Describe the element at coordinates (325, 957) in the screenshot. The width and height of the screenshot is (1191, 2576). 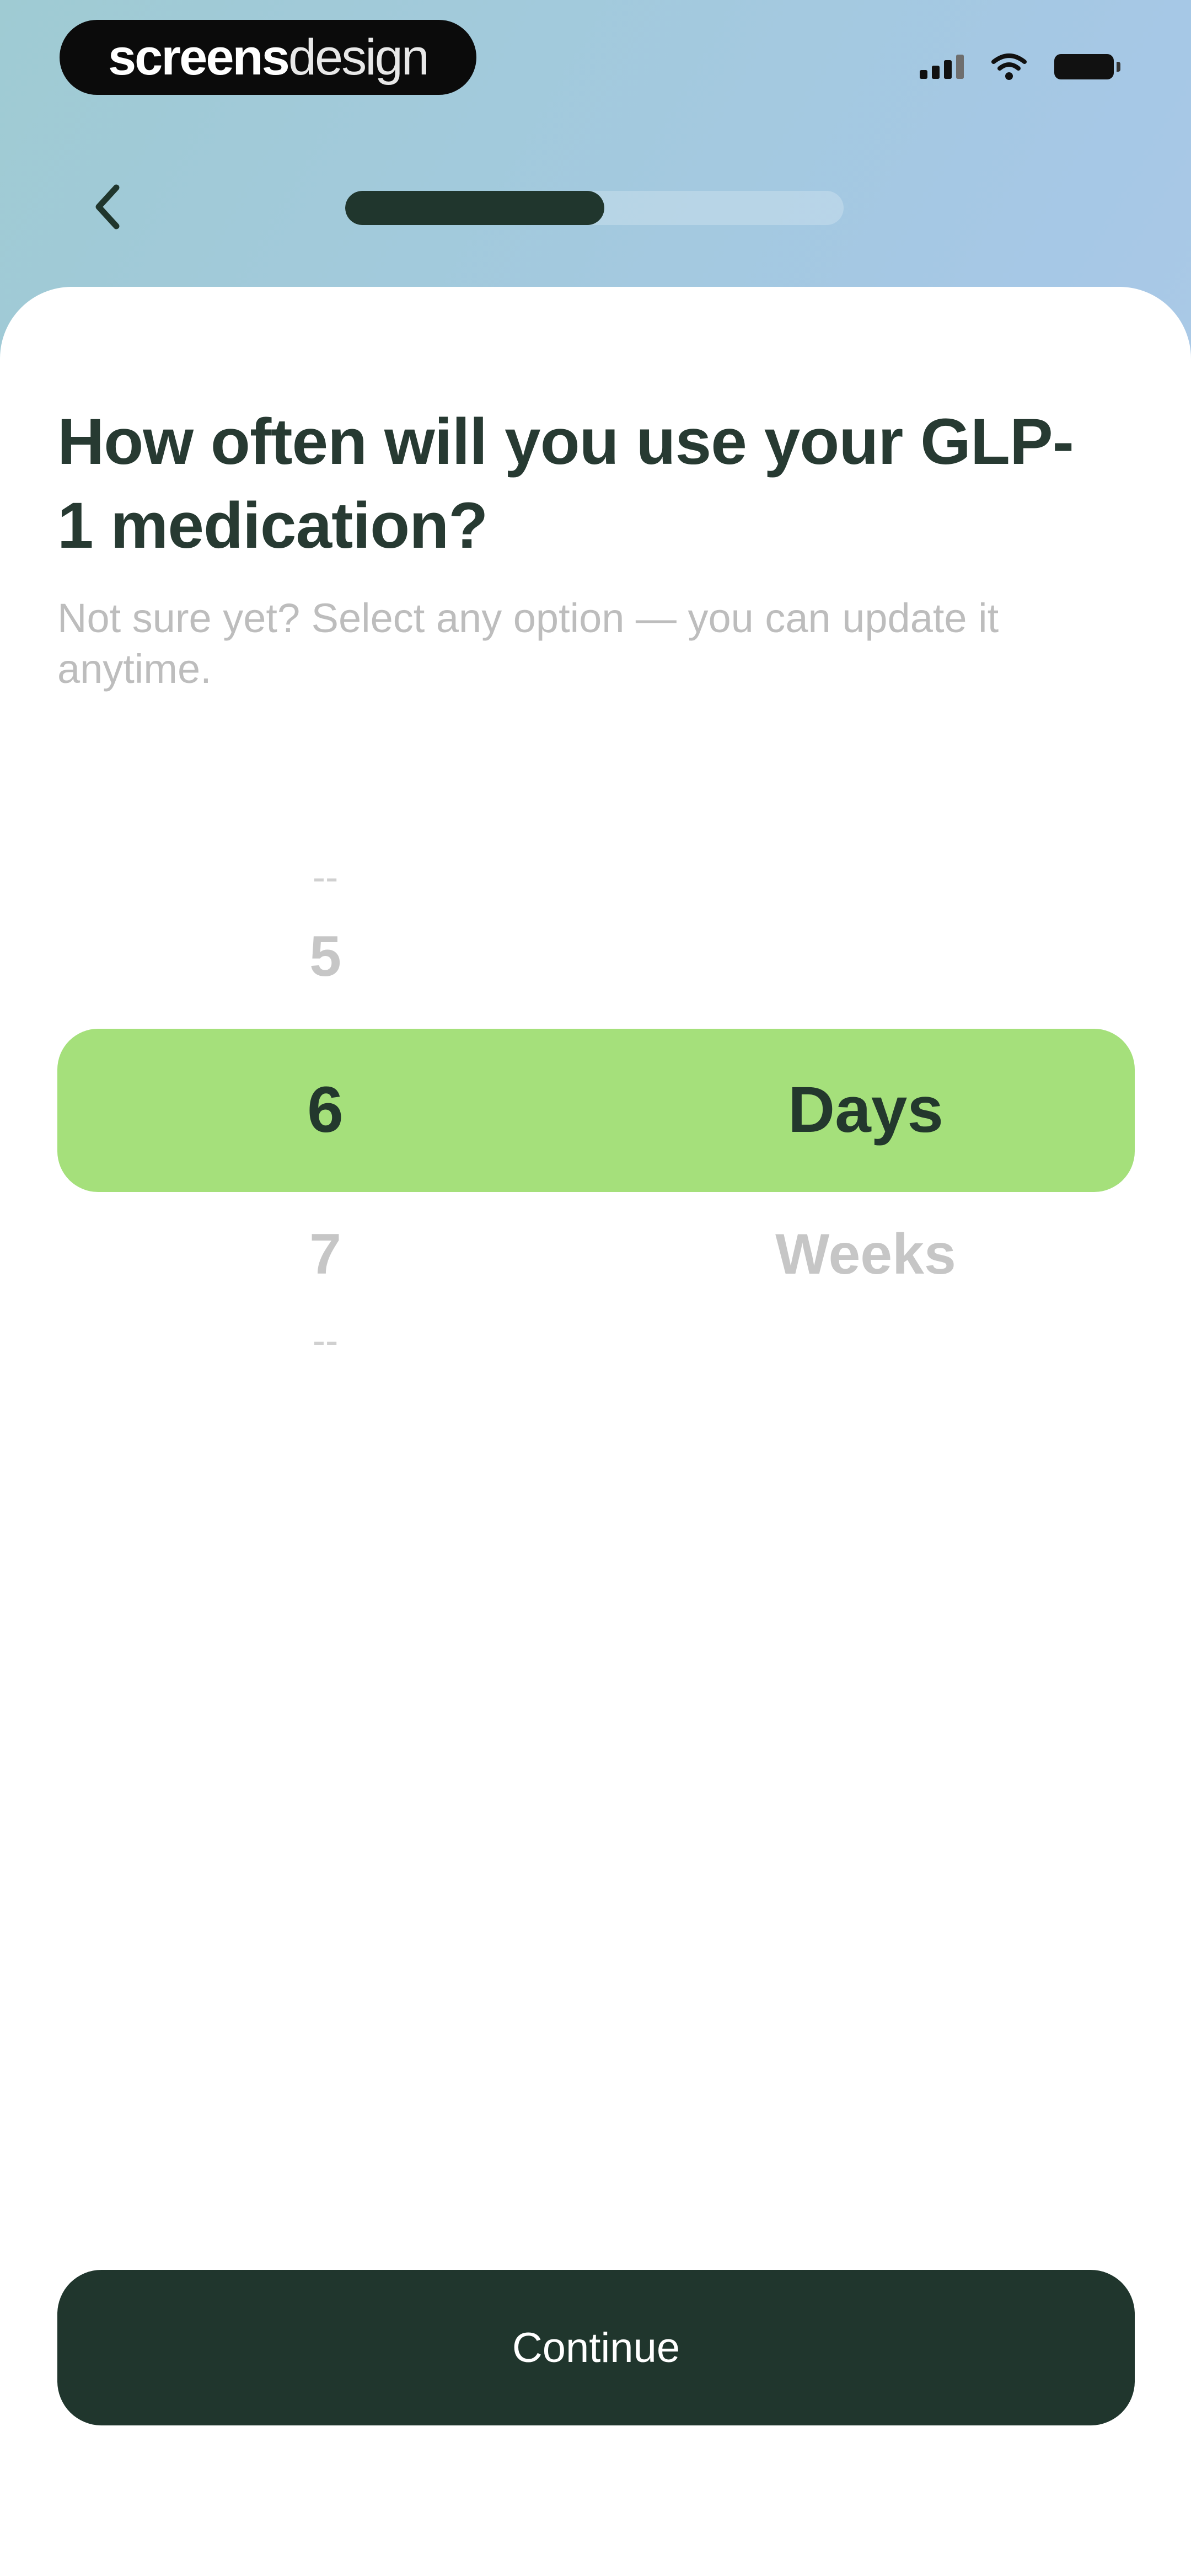
I see `picker-number-item: 5` at that location.